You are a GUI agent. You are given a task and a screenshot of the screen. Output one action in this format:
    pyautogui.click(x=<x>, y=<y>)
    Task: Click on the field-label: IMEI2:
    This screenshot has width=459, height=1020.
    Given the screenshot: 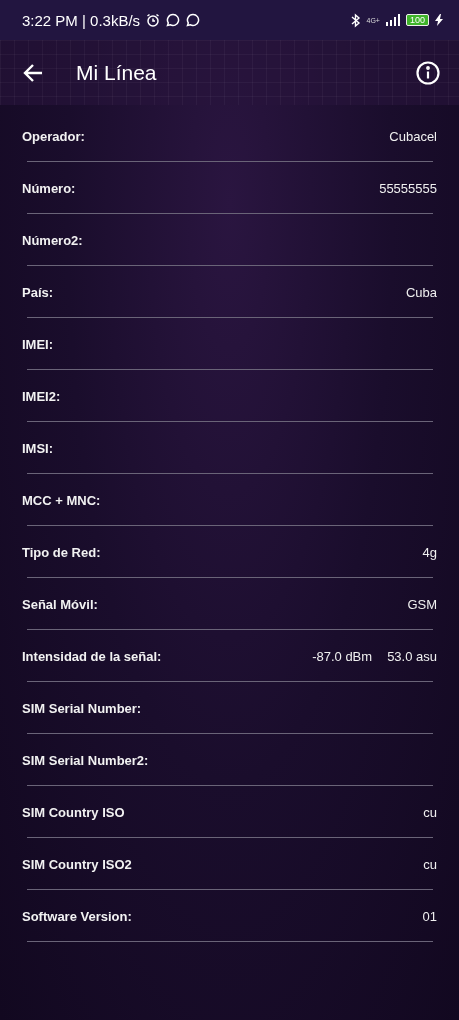 What is the action you would take?
    pyautogui.click(x=41, y=396)
    